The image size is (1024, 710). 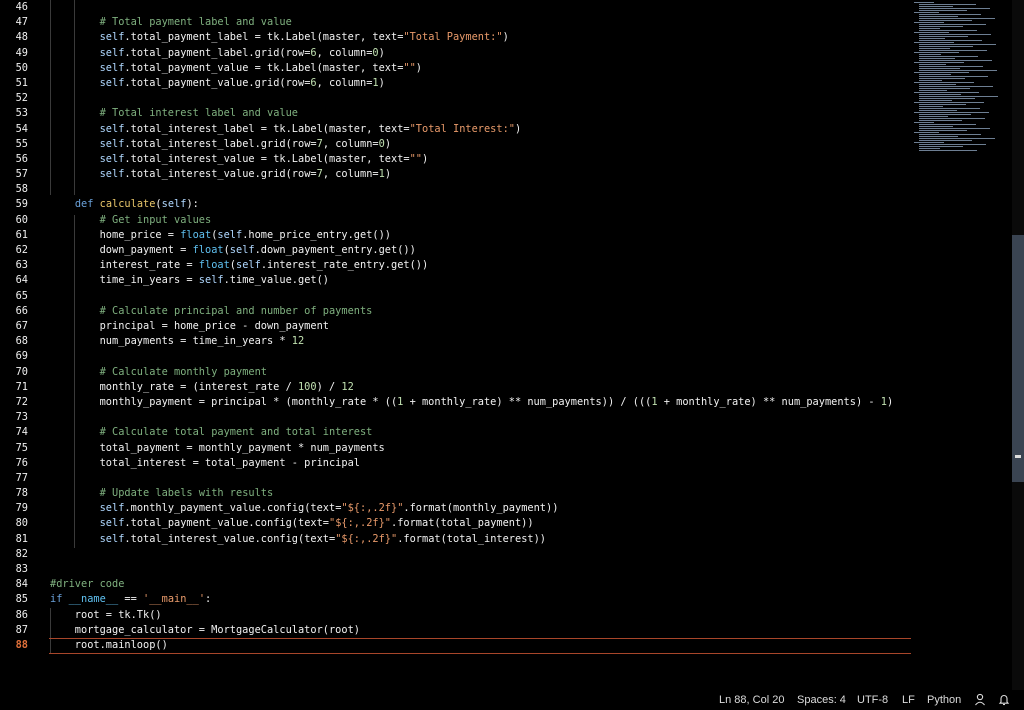 I want to click on code-line: 46, so click(x=456, y=7).